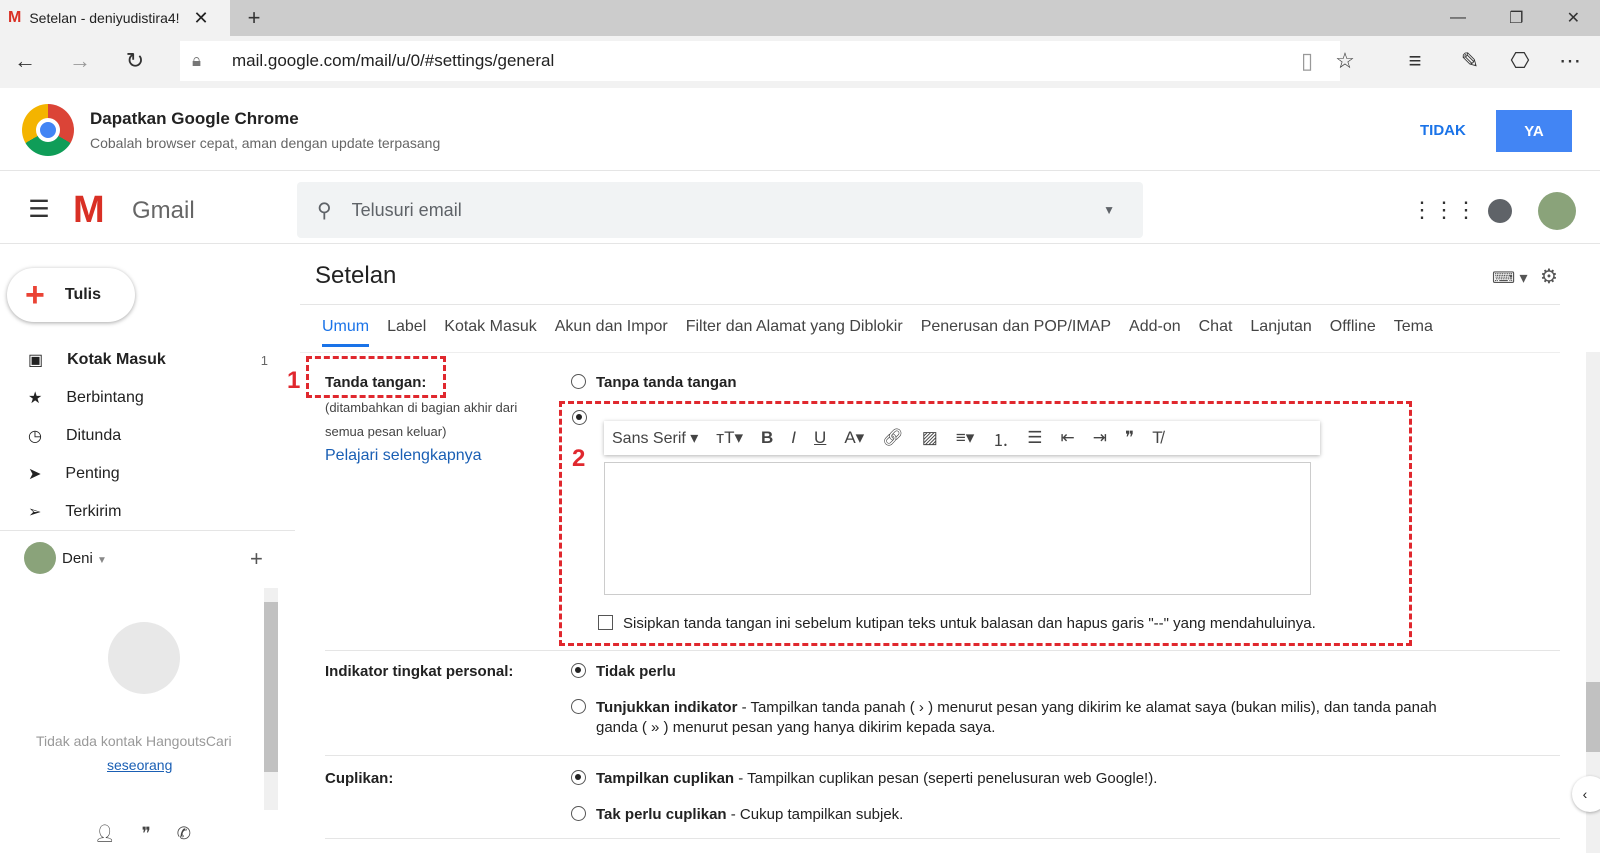 The height and width of the screenshot is (853, 1600). What do you see at coordinates (148, 398) in the screenshot?
I see `sidebar-item-starred: ★ Berbintang` at bounding box center [148, 398].